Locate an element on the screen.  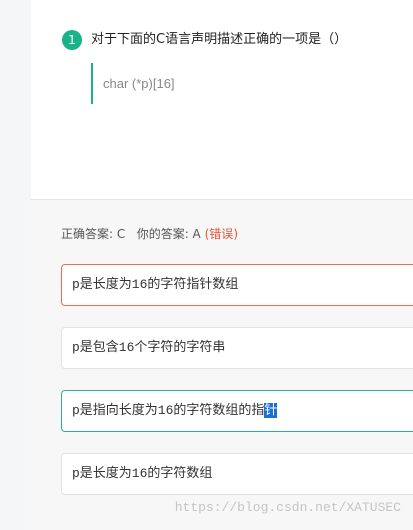
question-text: 对于下面的C语言声明描述正确的一项是（） is located at coordinates (219, 39).